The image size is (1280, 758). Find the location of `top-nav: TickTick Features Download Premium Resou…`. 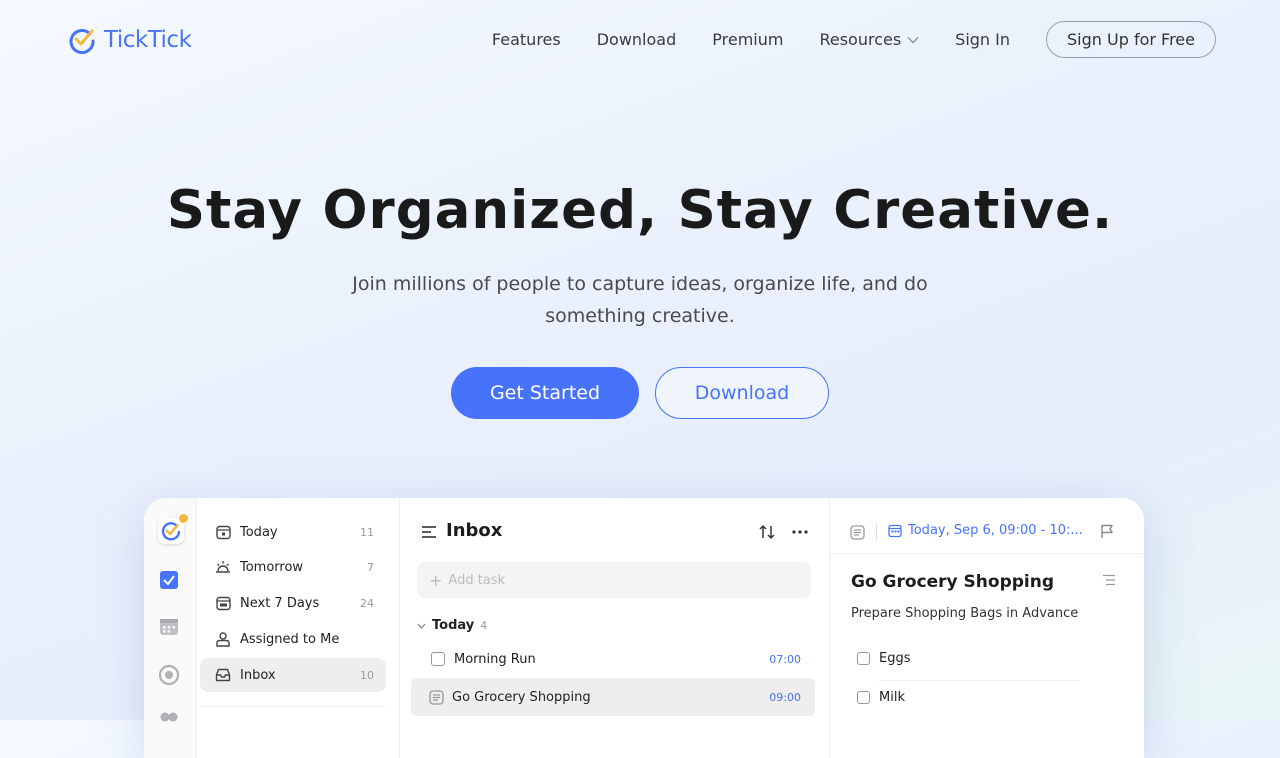

top-nav: TickTick Features Download Premium Resou… is located at coordinates (640, 40).